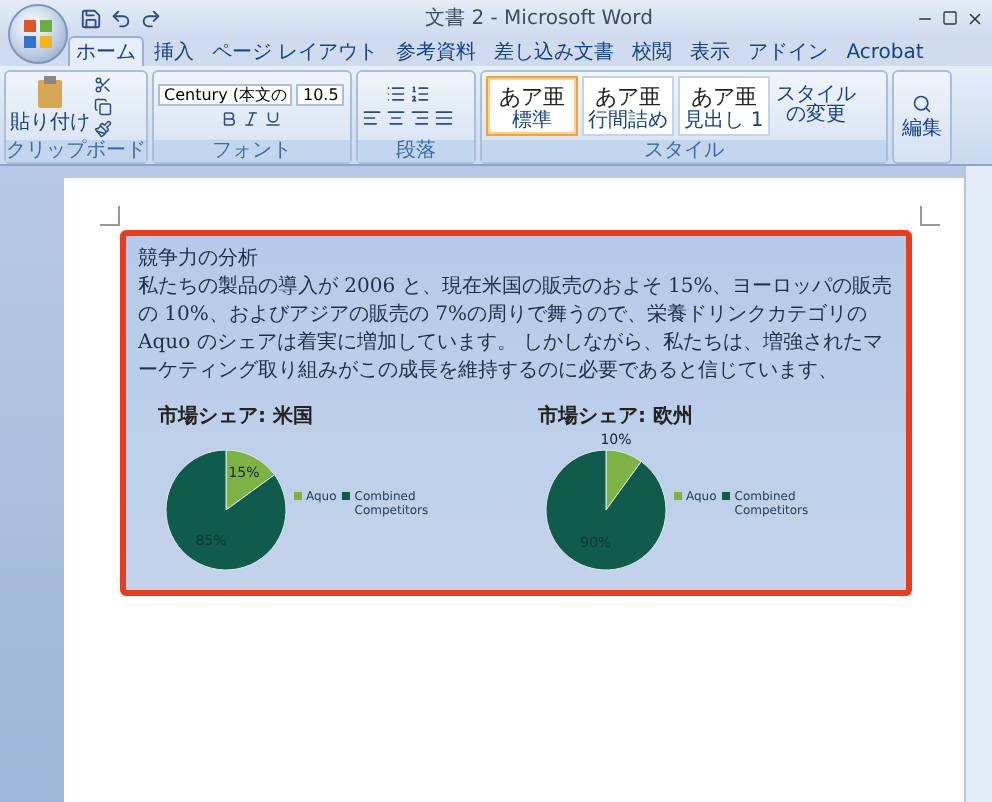  Describe the element at coordinates (396, 94) in the screenshot. I see `bullet-list-icon` at that location.